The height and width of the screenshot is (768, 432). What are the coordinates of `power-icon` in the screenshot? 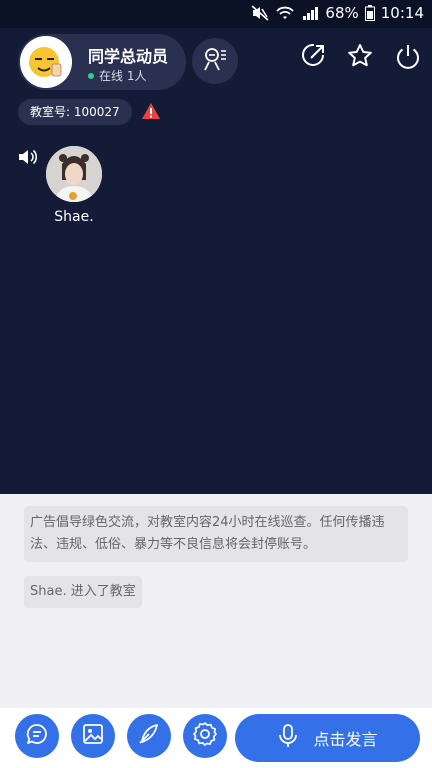 It's located at (408, 58).